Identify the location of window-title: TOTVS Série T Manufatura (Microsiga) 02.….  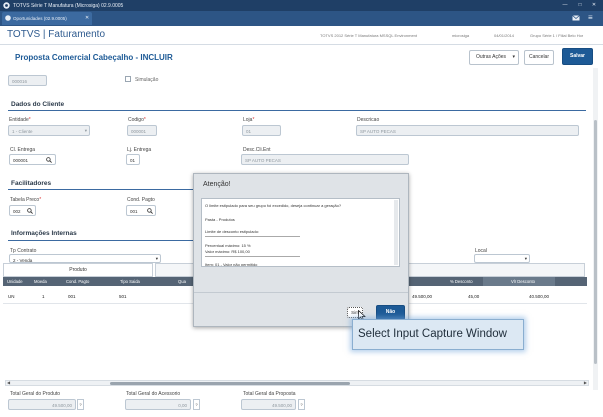
(68, 5).